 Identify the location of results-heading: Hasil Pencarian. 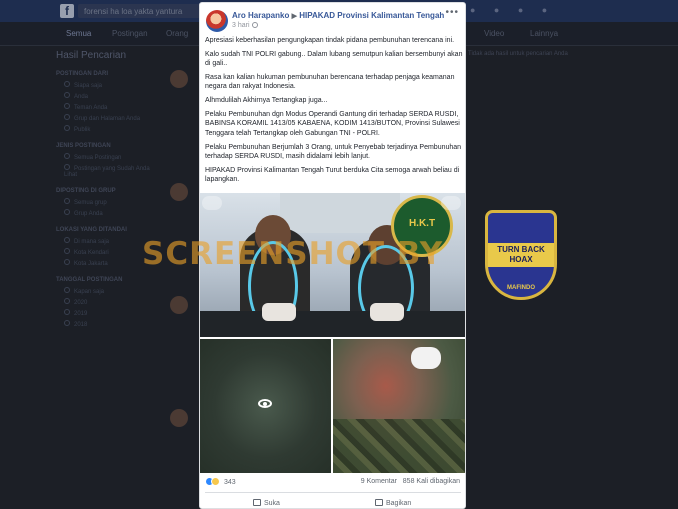
(91, 55).